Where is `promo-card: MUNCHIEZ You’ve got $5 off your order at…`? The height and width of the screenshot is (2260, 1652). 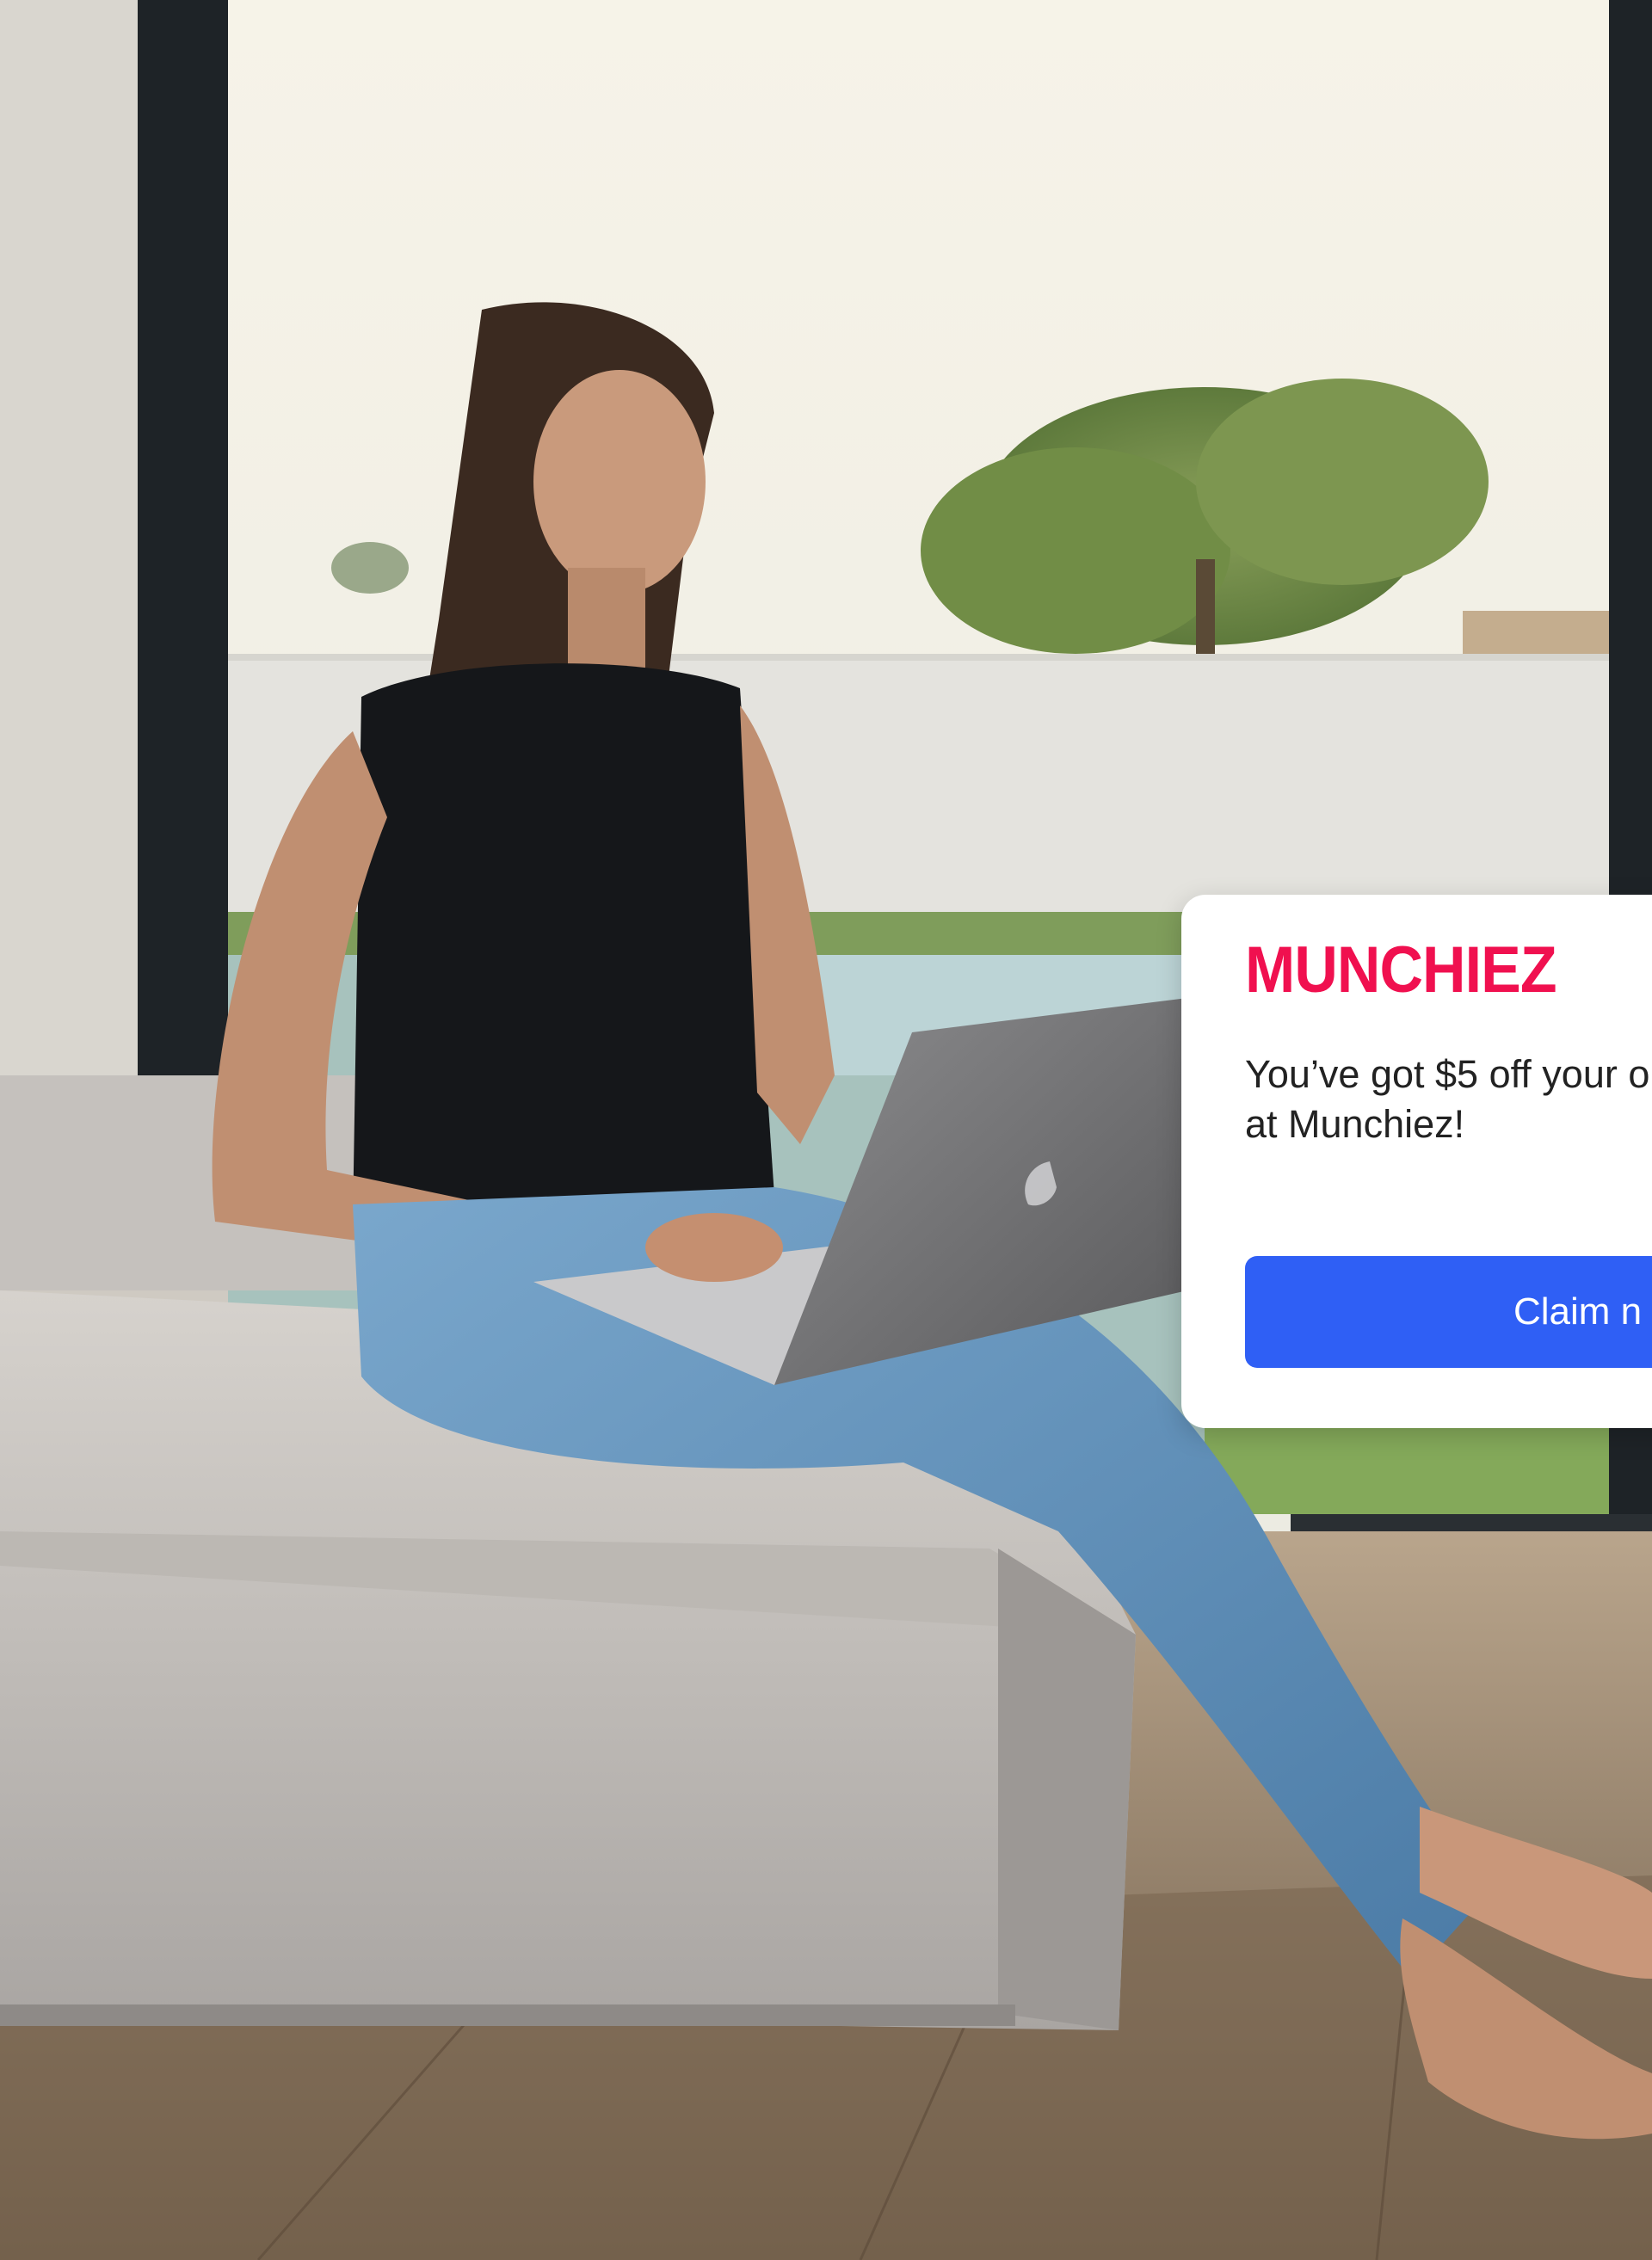
promo-card: MUNCHIEZ You’ve got $5 off your order at… is located at coordinates (1416, 1161).